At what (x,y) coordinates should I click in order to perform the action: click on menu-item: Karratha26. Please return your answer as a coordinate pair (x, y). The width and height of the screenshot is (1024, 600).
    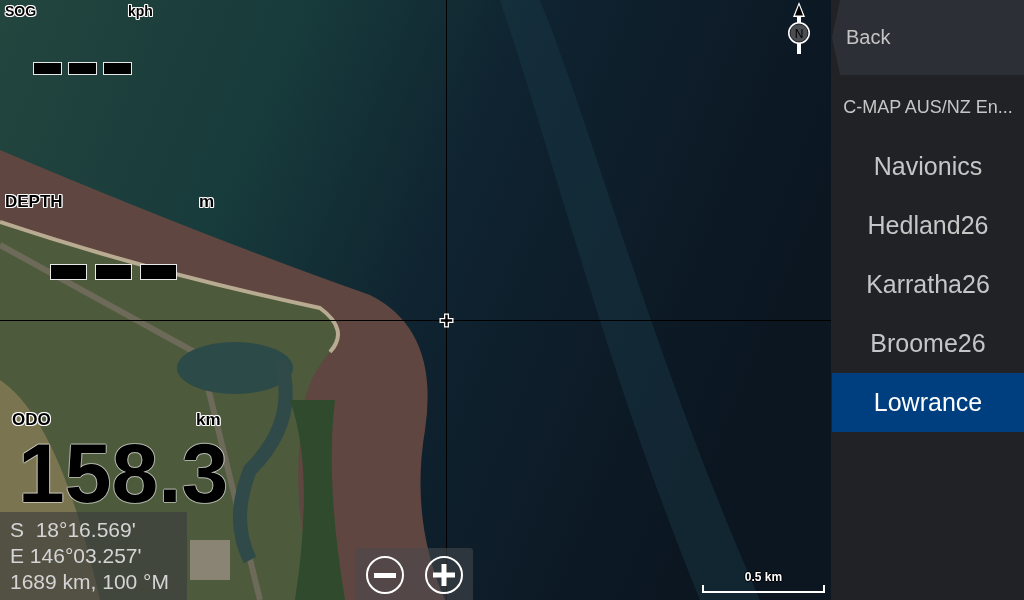
    Looking at the image, I should click on (928, 284).